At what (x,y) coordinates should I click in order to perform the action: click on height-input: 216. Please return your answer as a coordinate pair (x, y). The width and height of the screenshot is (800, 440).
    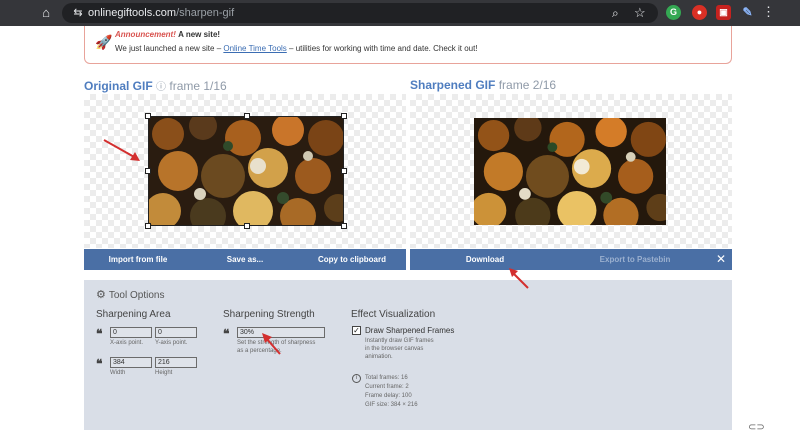
    Looking at the image, I should click on (176, 362).